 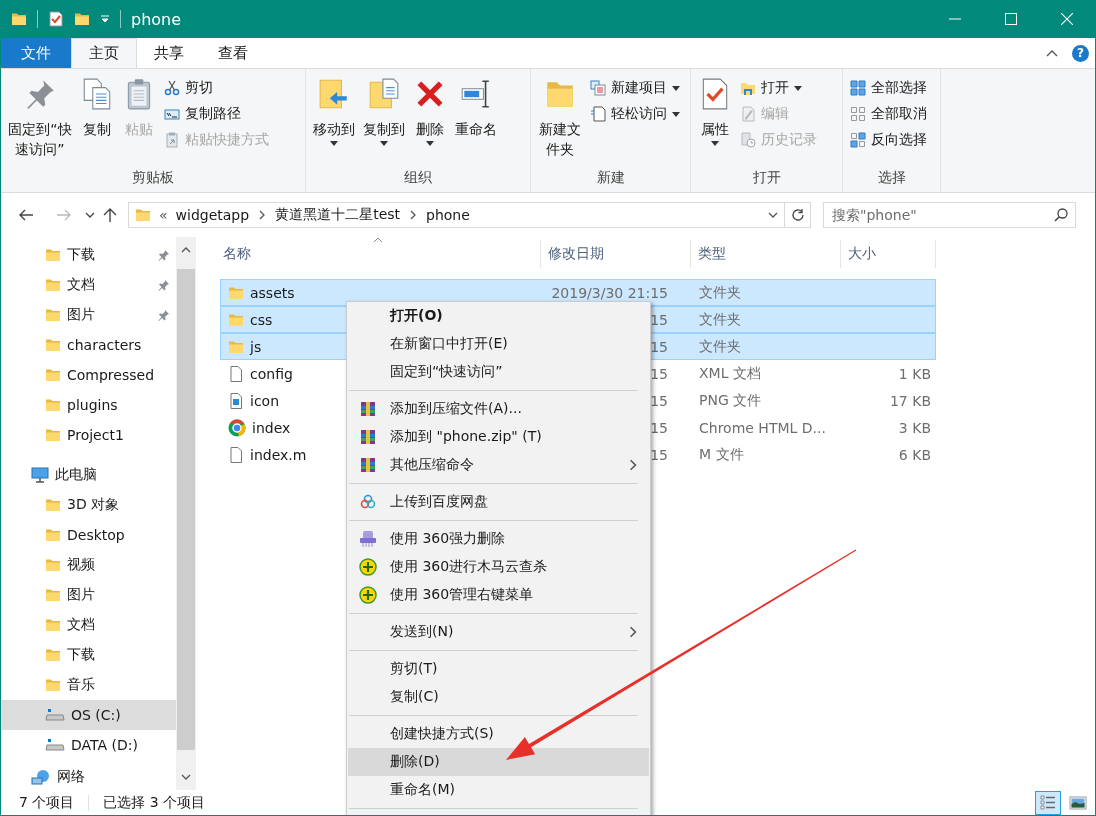 I want to click on size-cell: 6 KB, so click(x=914, y=454).